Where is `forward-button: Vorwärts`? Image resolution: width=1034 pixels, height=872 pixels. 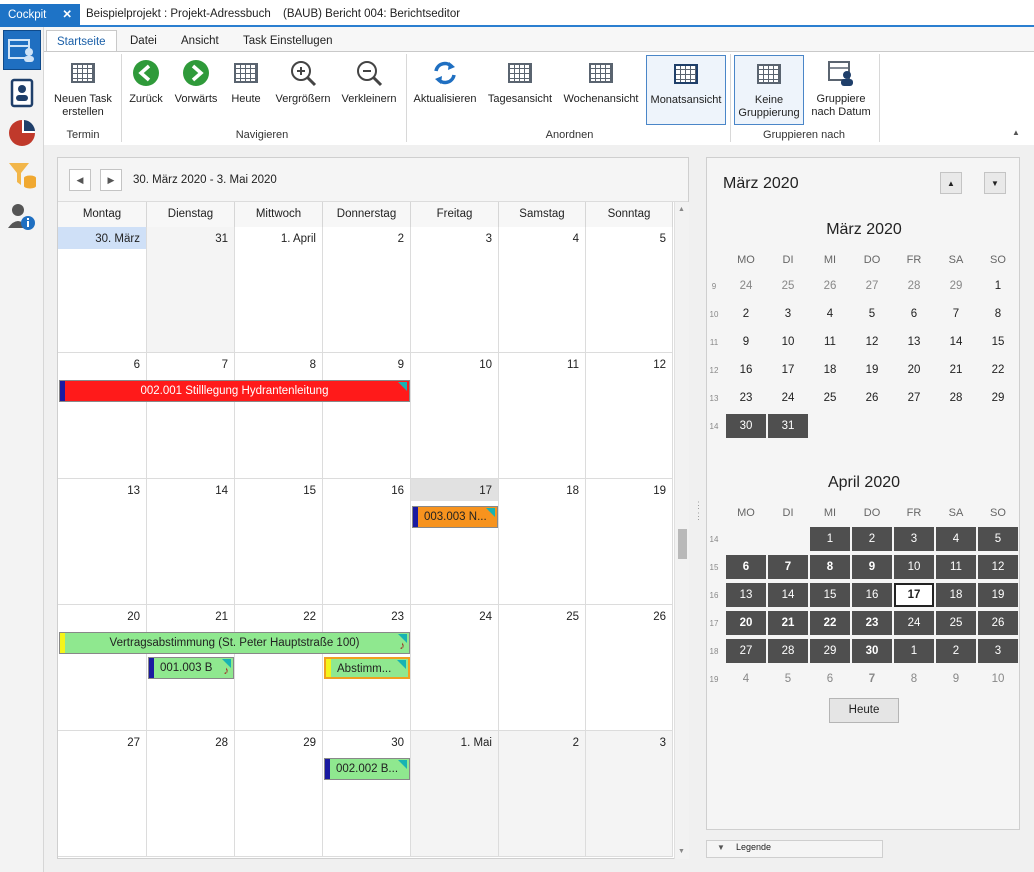 forward-button: Vorwärts is located at coordinates (196, 82).